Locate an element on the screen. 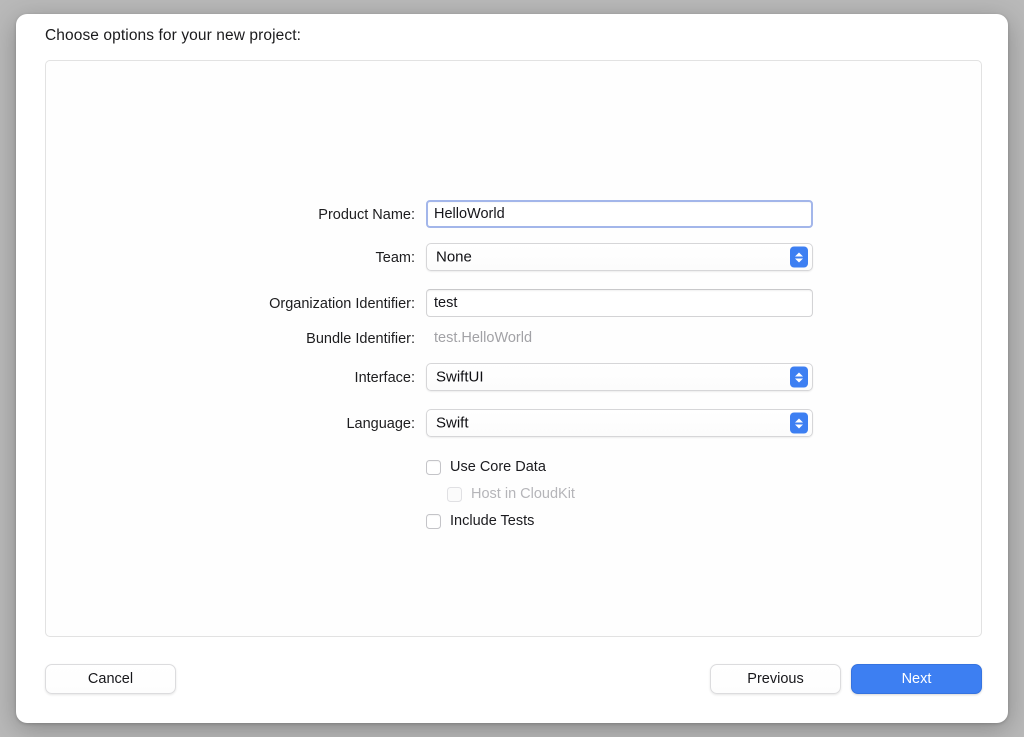  bundle-identifier-value: test.HelloWorld is located at coordinates (483, 338).